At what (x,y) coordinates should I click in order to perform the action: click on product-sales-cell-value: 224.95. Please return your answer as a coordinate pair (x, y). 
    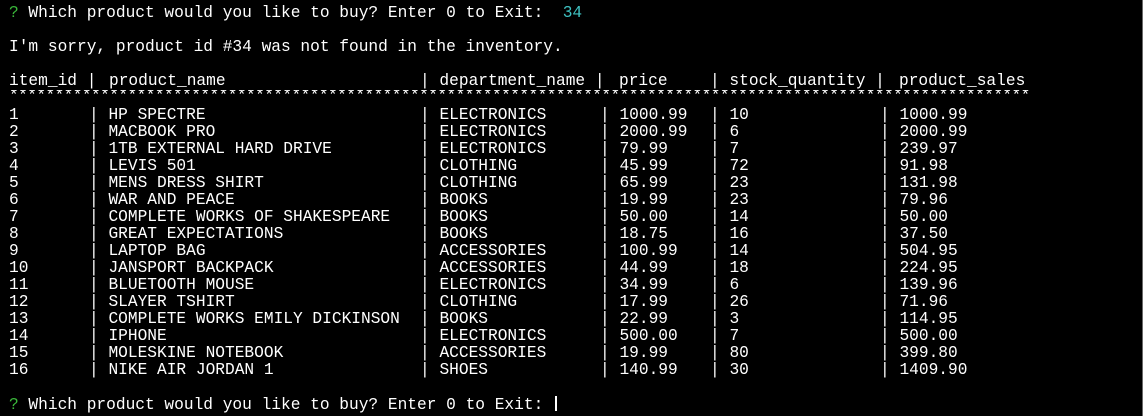
    Looking at the image, I should click on (928, 268).